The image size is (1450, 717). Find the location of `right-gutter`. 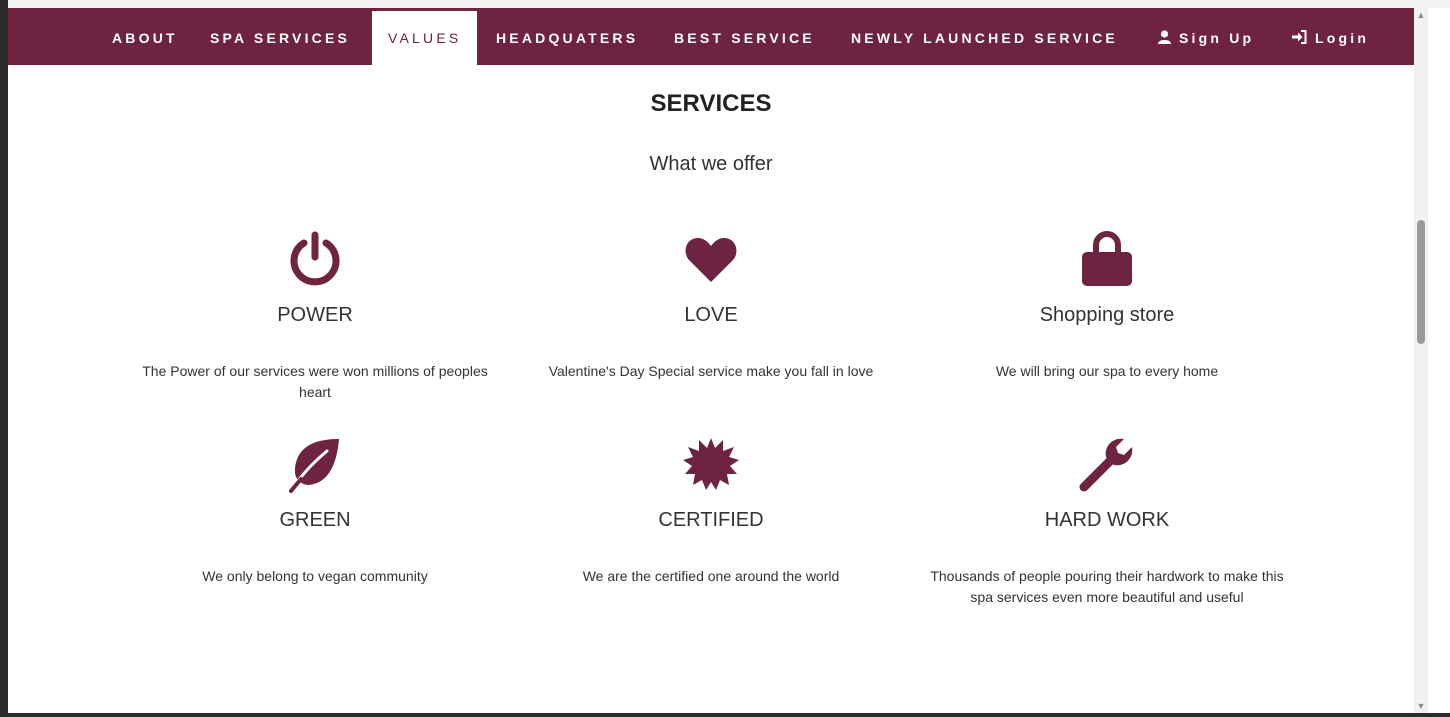

right-gutter is located at coordinates (1439, 362).